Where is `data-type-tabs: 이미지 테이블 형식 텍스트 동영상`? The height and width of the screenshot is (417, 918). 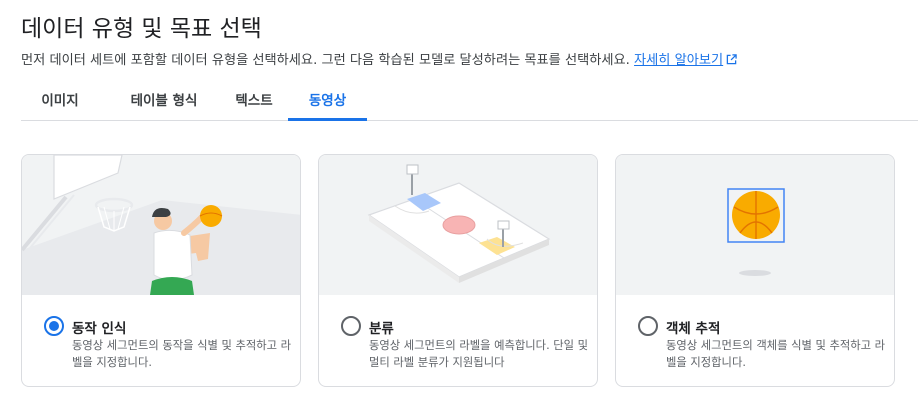 data-type-tabs: 이미지 테이블 형식 텍스트 동영상 is located at coordinates (469, 102).